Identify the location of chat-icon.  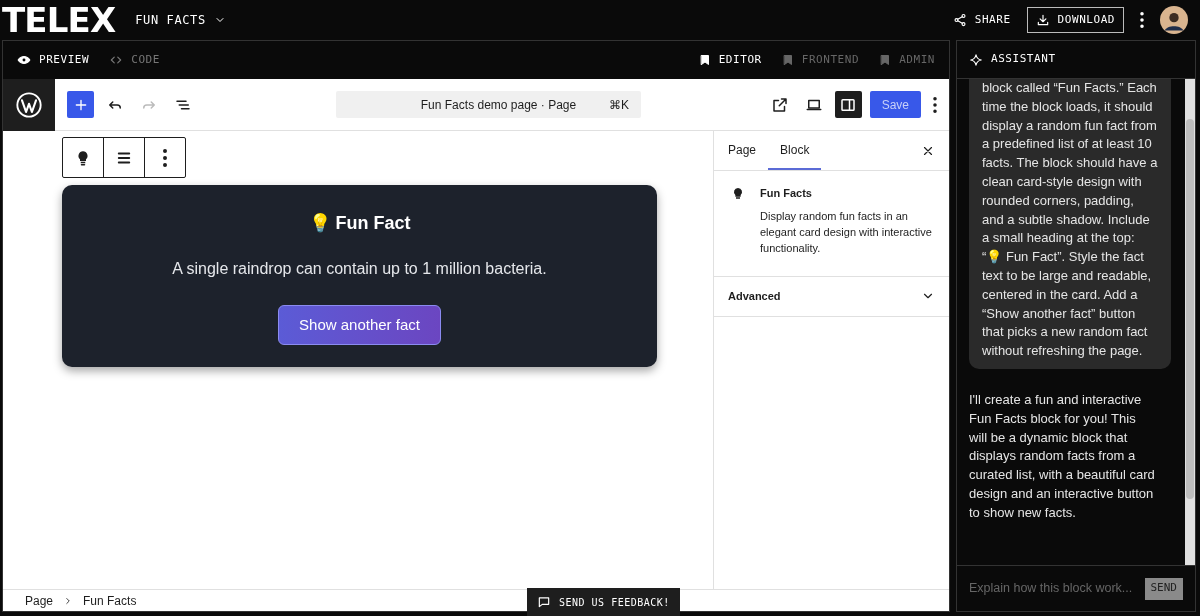
(544, 602).